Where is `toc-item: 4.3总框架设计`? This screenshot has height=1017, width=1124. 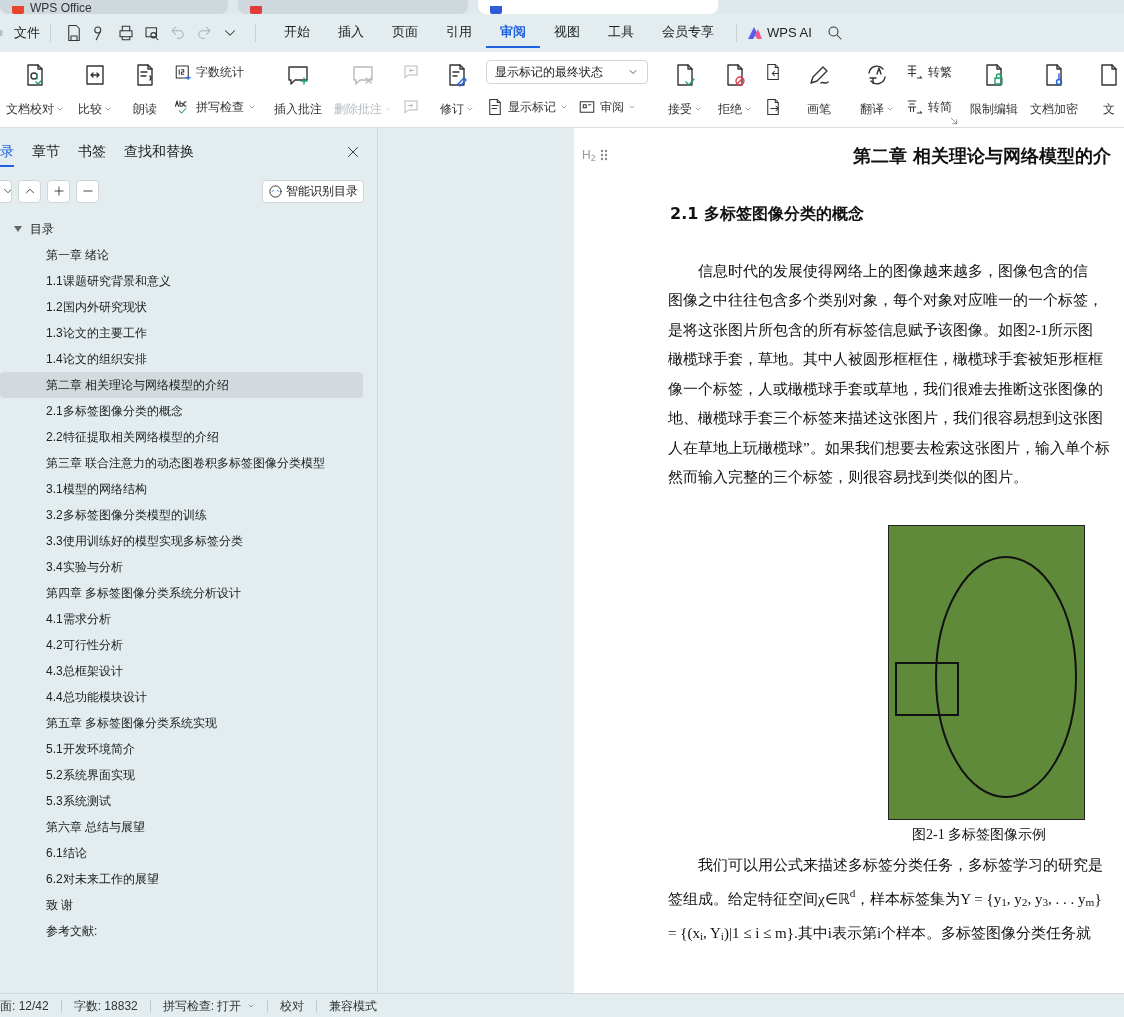 toc-item: 4.3总框架设计 is located at coordinates (181, 671).